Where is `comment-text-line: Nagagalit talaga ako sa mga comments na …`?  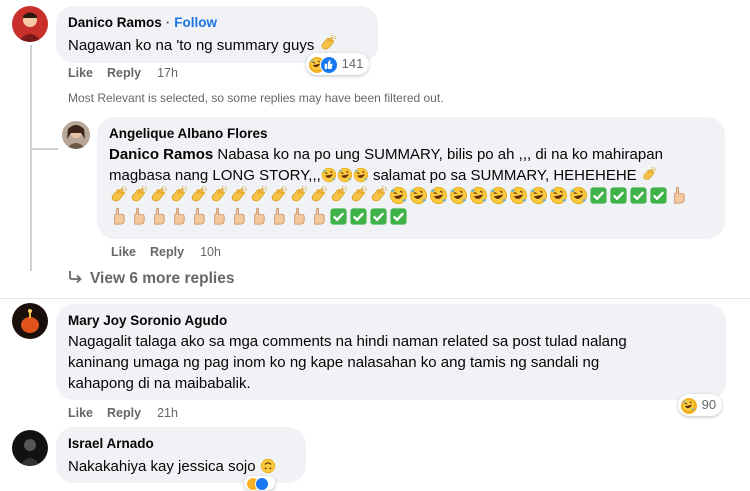
comment-text-line: Nagagalit talaga ako sa mga comments na … is located at coordinates (347, 341).